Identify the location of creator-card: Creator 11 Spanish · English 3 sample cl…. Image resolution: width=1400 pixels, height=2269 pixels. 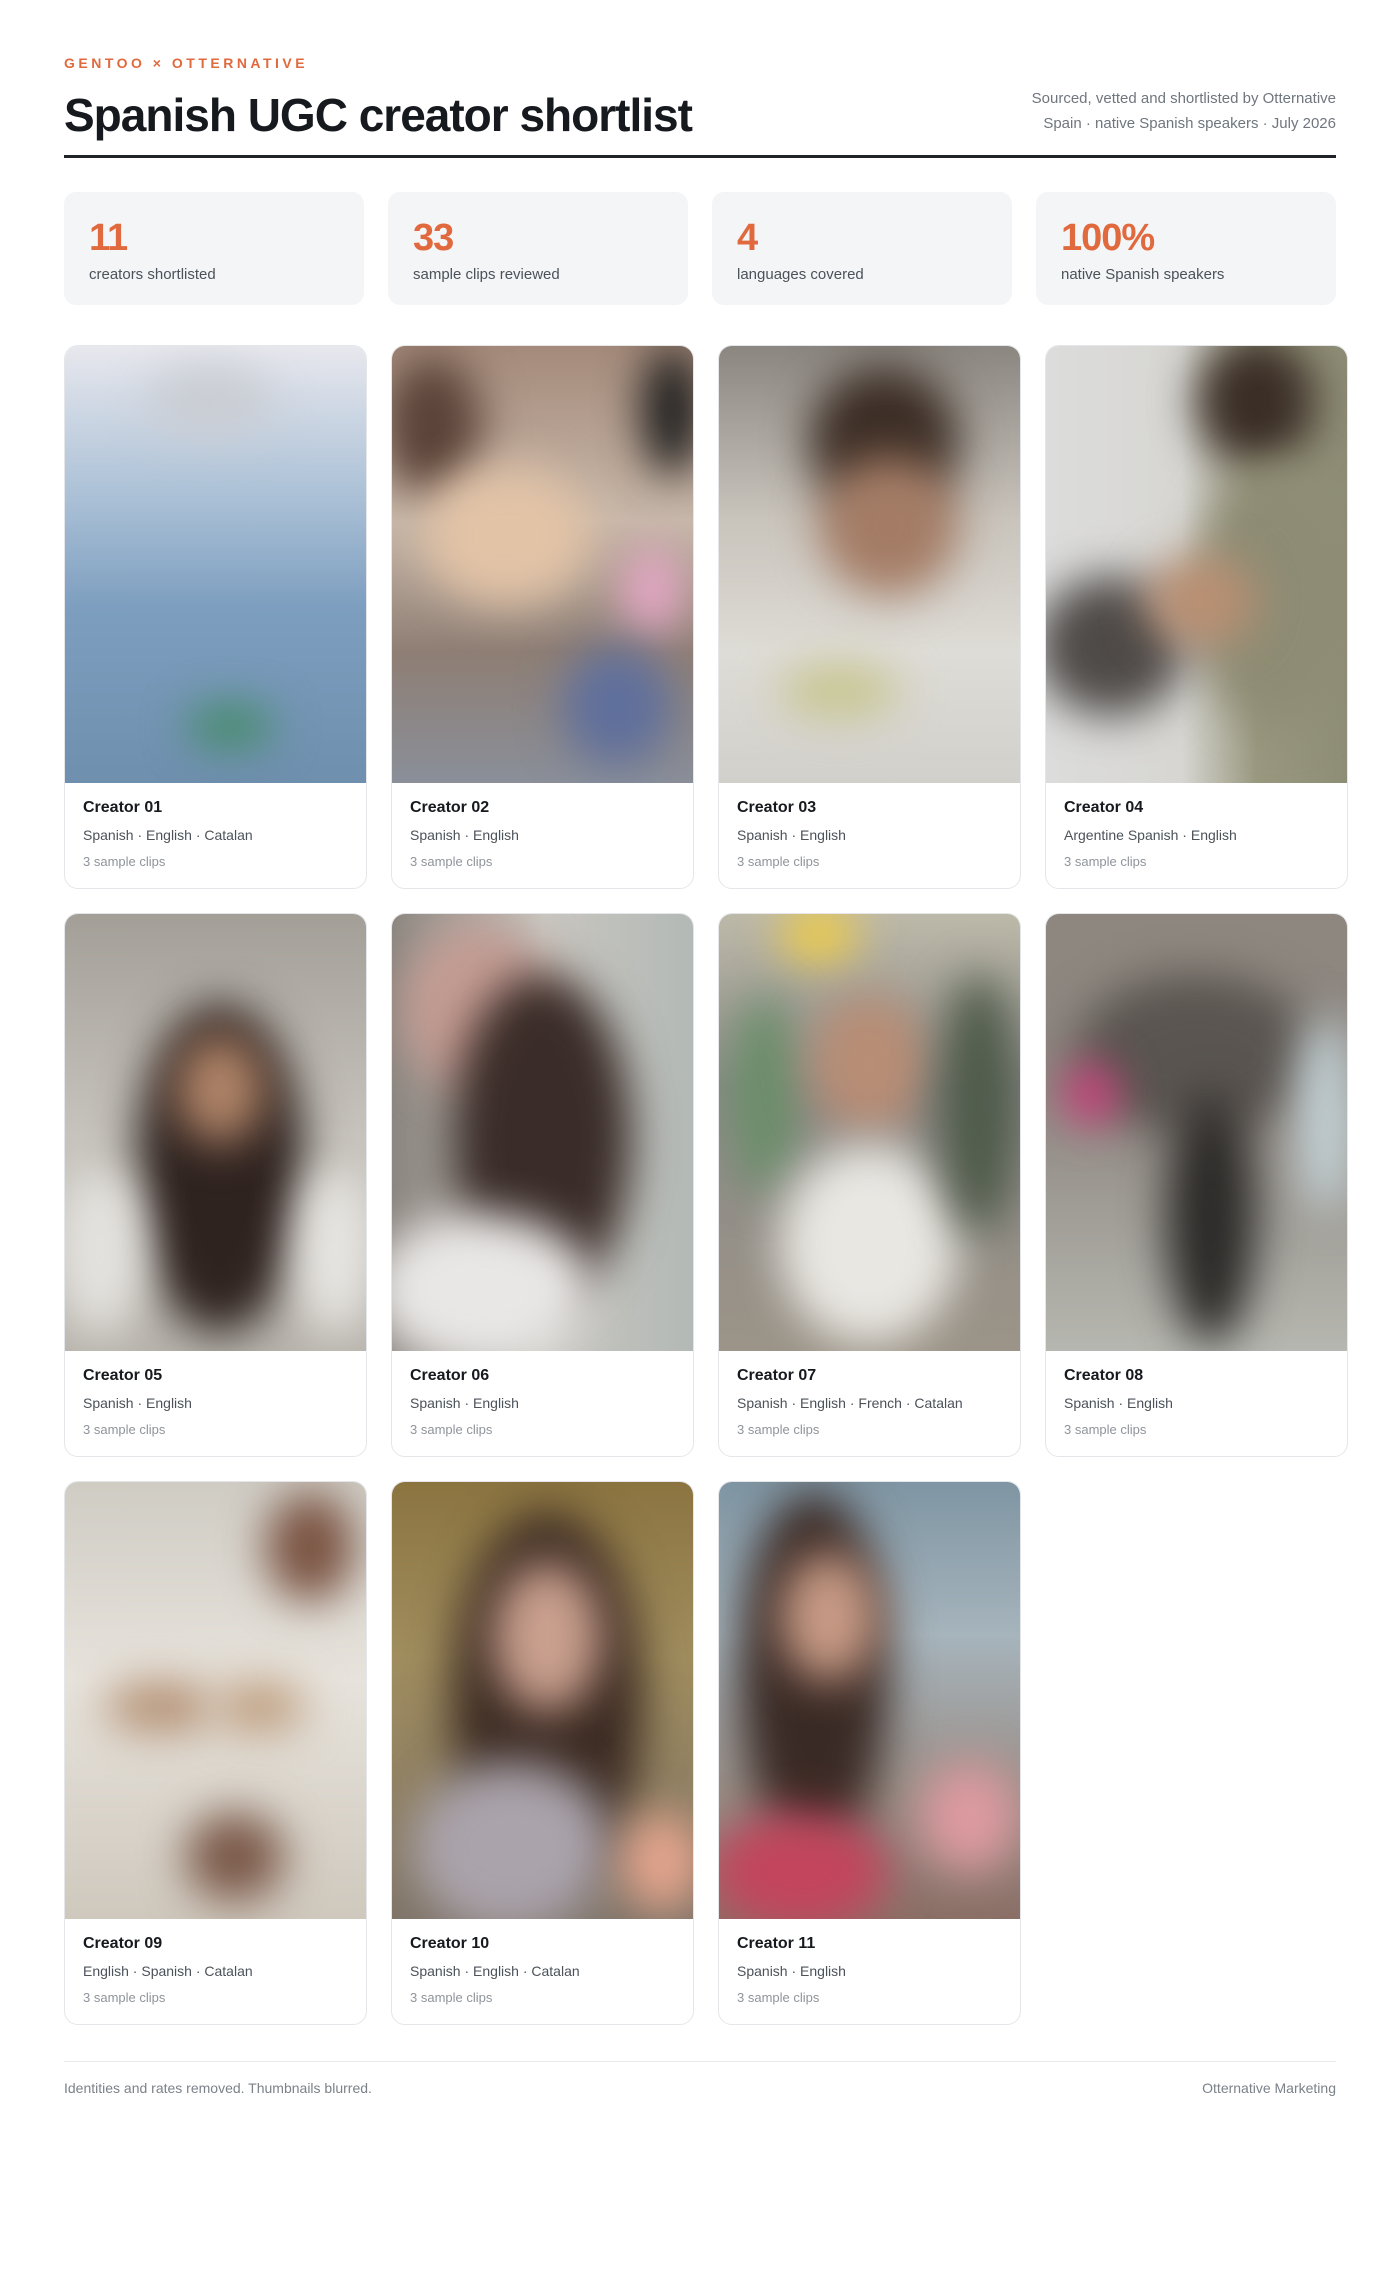
(869, 1753).